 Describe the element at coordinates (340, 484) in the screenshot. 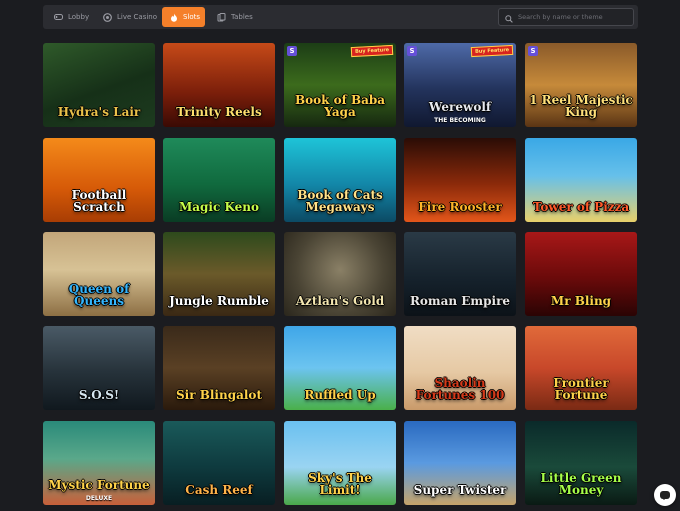

I see `game-title: Sky's The Limit!` at that location.